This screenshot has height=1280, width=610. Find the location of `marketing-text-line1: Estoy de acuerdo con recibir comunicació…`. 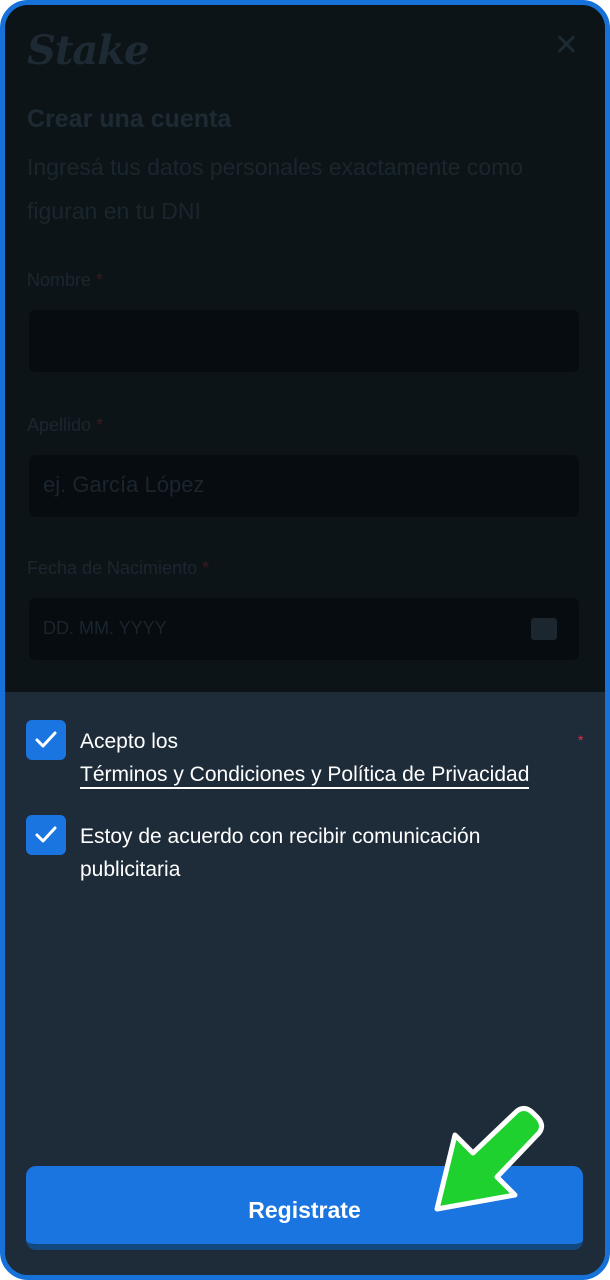

marketing-text-line1: Estoy de acuerdo con recibir comunicació… is located at coordinates (280, 836).